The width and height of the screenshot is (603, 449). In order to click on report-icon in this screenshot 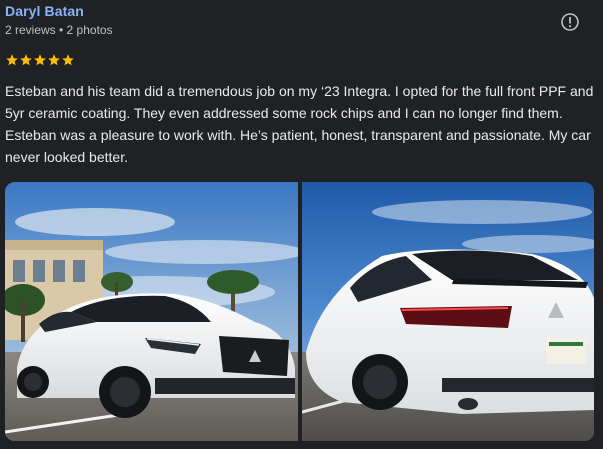, I will do `click(570, 22)`.